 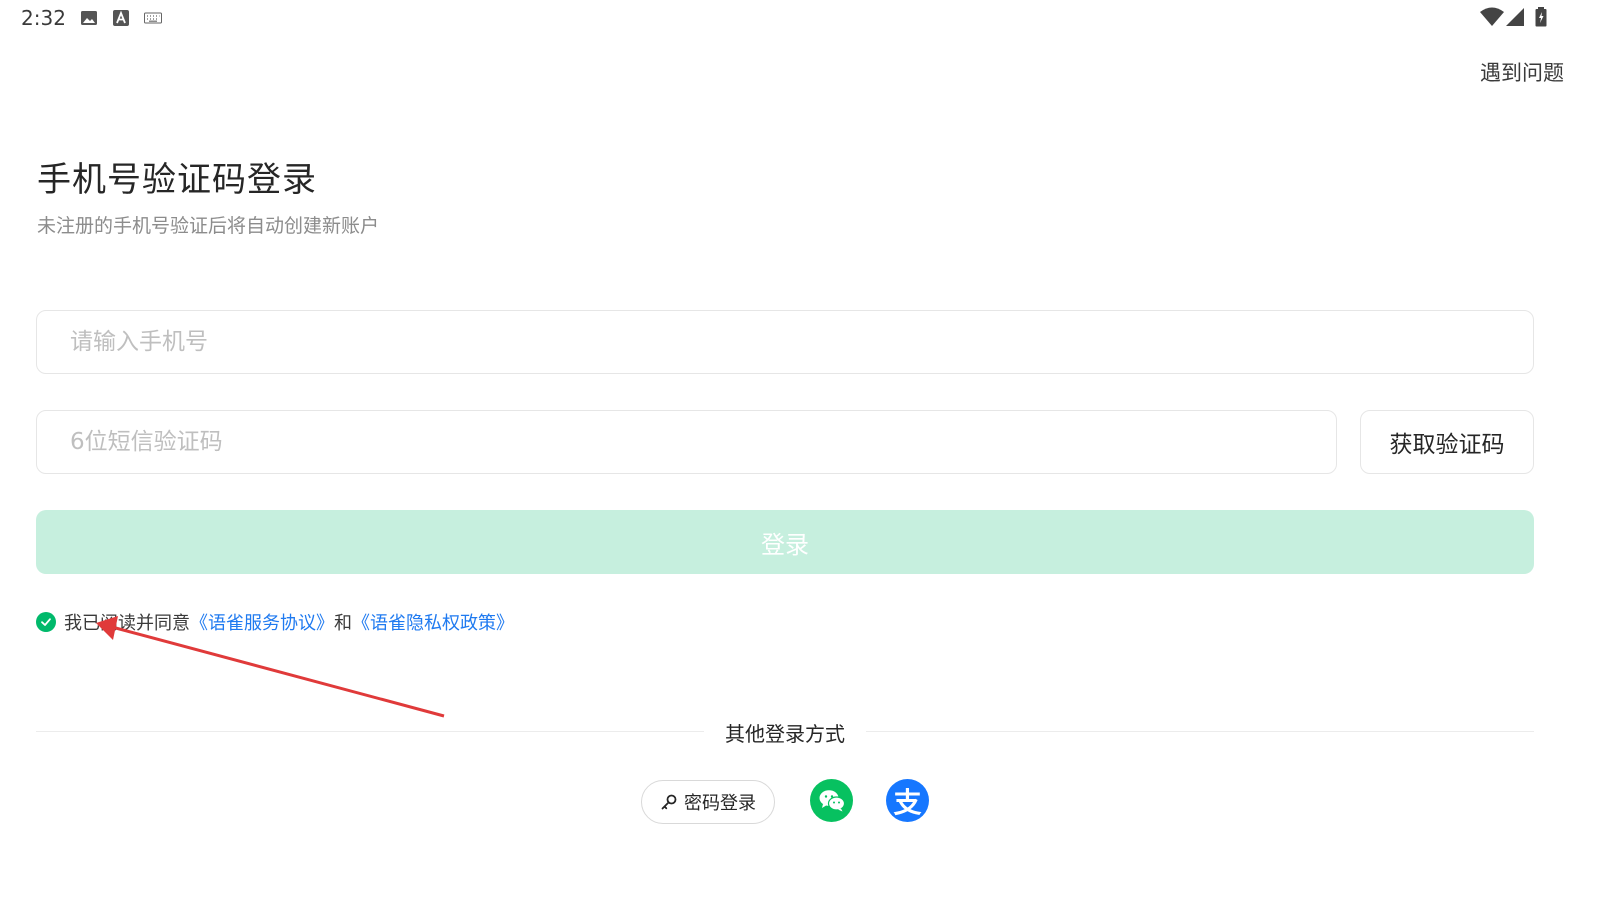 What do you see at coordinates (1522, 72) in the screenshot?
I see `help-link: 遇到问题` at bounding box center [1522, 72].